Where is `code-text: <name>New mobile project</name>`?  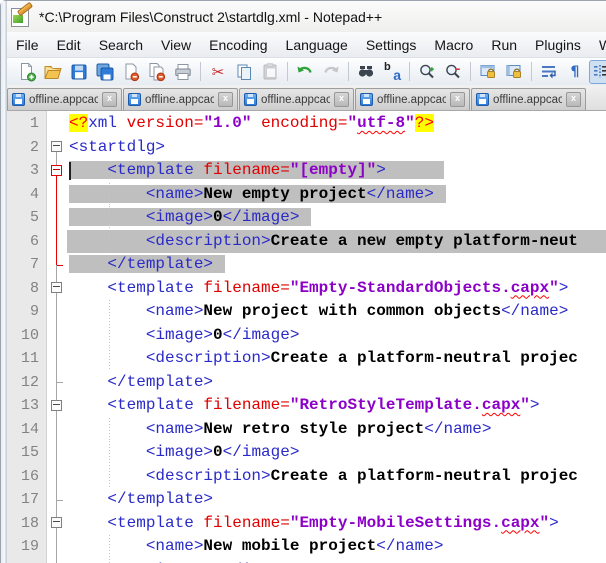 code-text: <name>New mobile project</name> is located at coordinates (336, 547).